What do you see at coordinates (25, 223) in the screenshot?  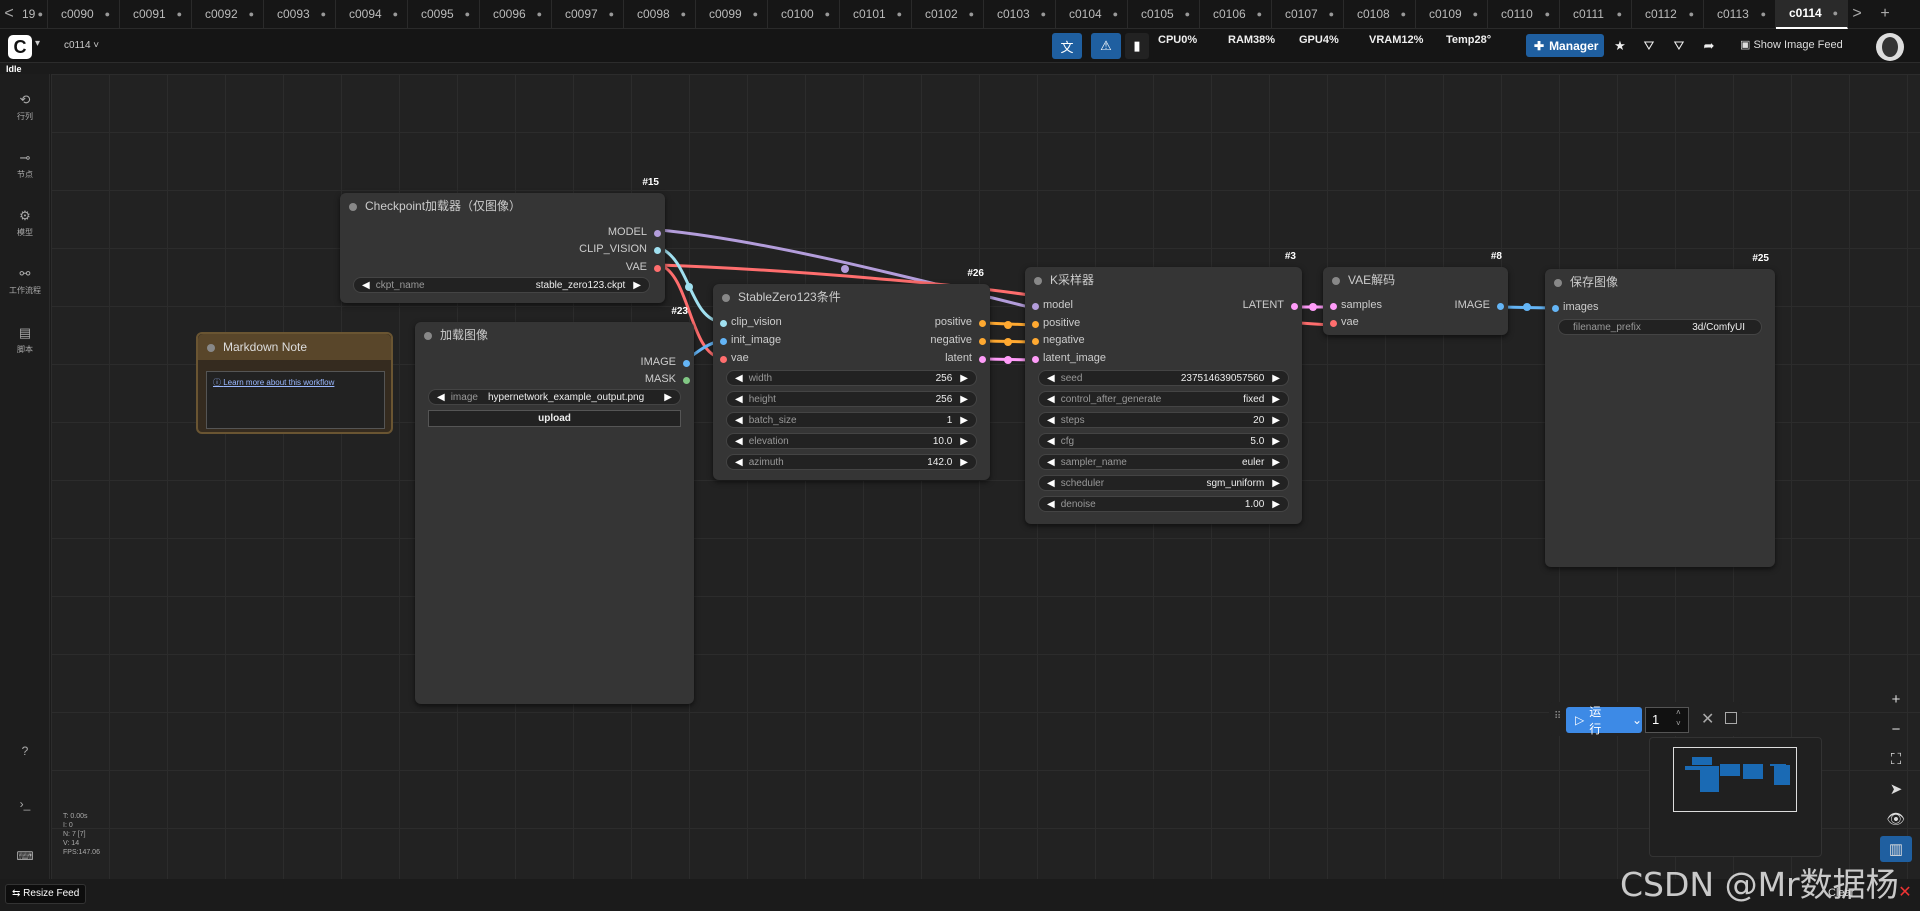 I see `sidebar-item-2: ⚙ 模型` at bounding box center [25, 223].